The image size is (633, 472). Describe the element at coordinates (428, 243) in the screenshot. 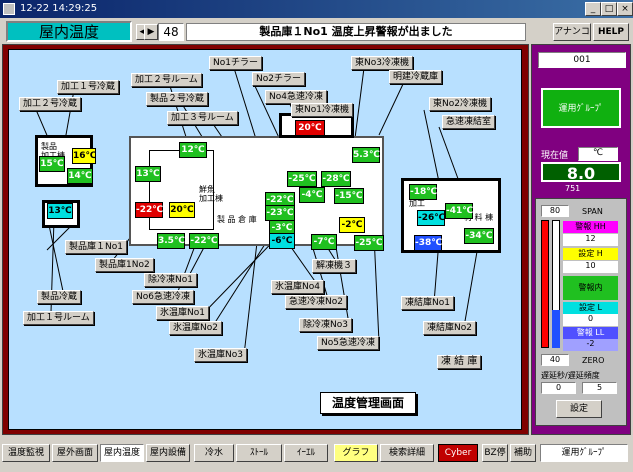

I see `temp-tile: -38℃` at that location.